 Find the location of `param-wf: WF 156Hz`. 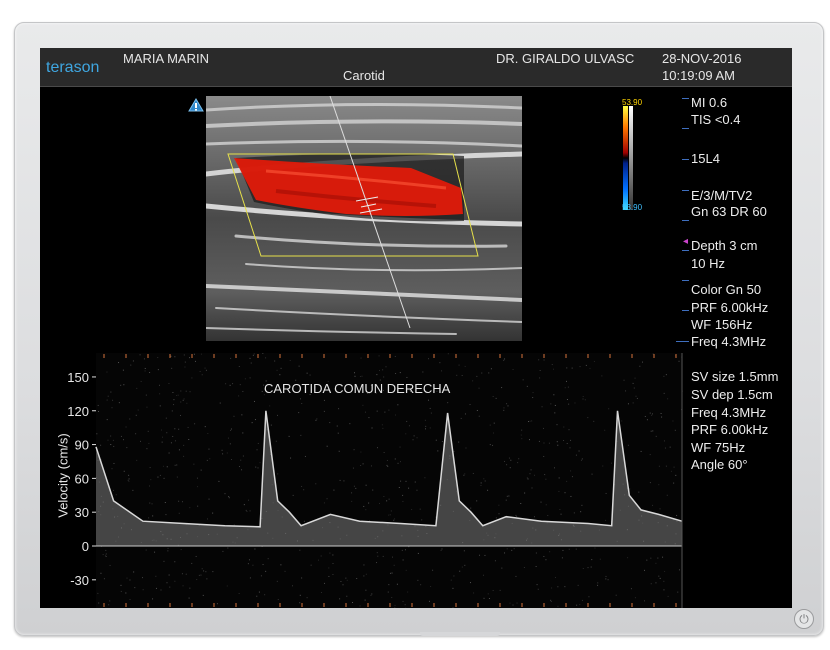

param-wf: WF 156Hz is located at coordinates (722, 324).